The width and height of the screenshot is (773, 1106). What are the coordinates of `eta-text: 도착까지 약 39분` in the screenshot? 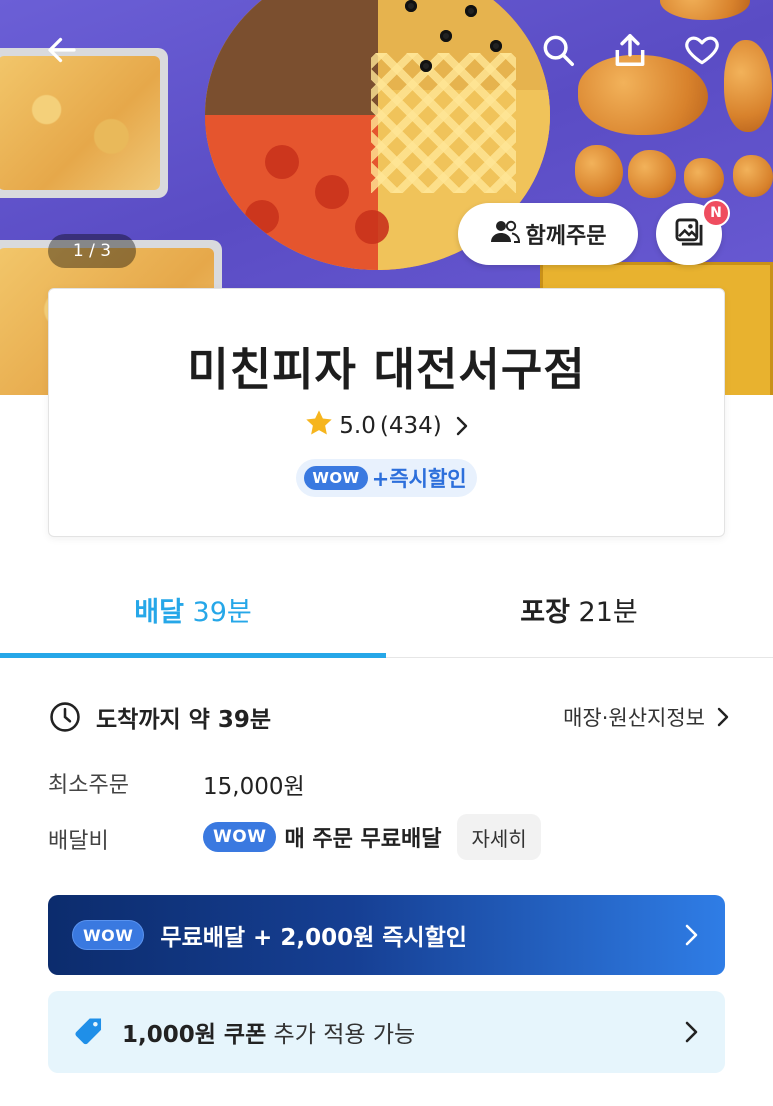 It's located at (183, 720).